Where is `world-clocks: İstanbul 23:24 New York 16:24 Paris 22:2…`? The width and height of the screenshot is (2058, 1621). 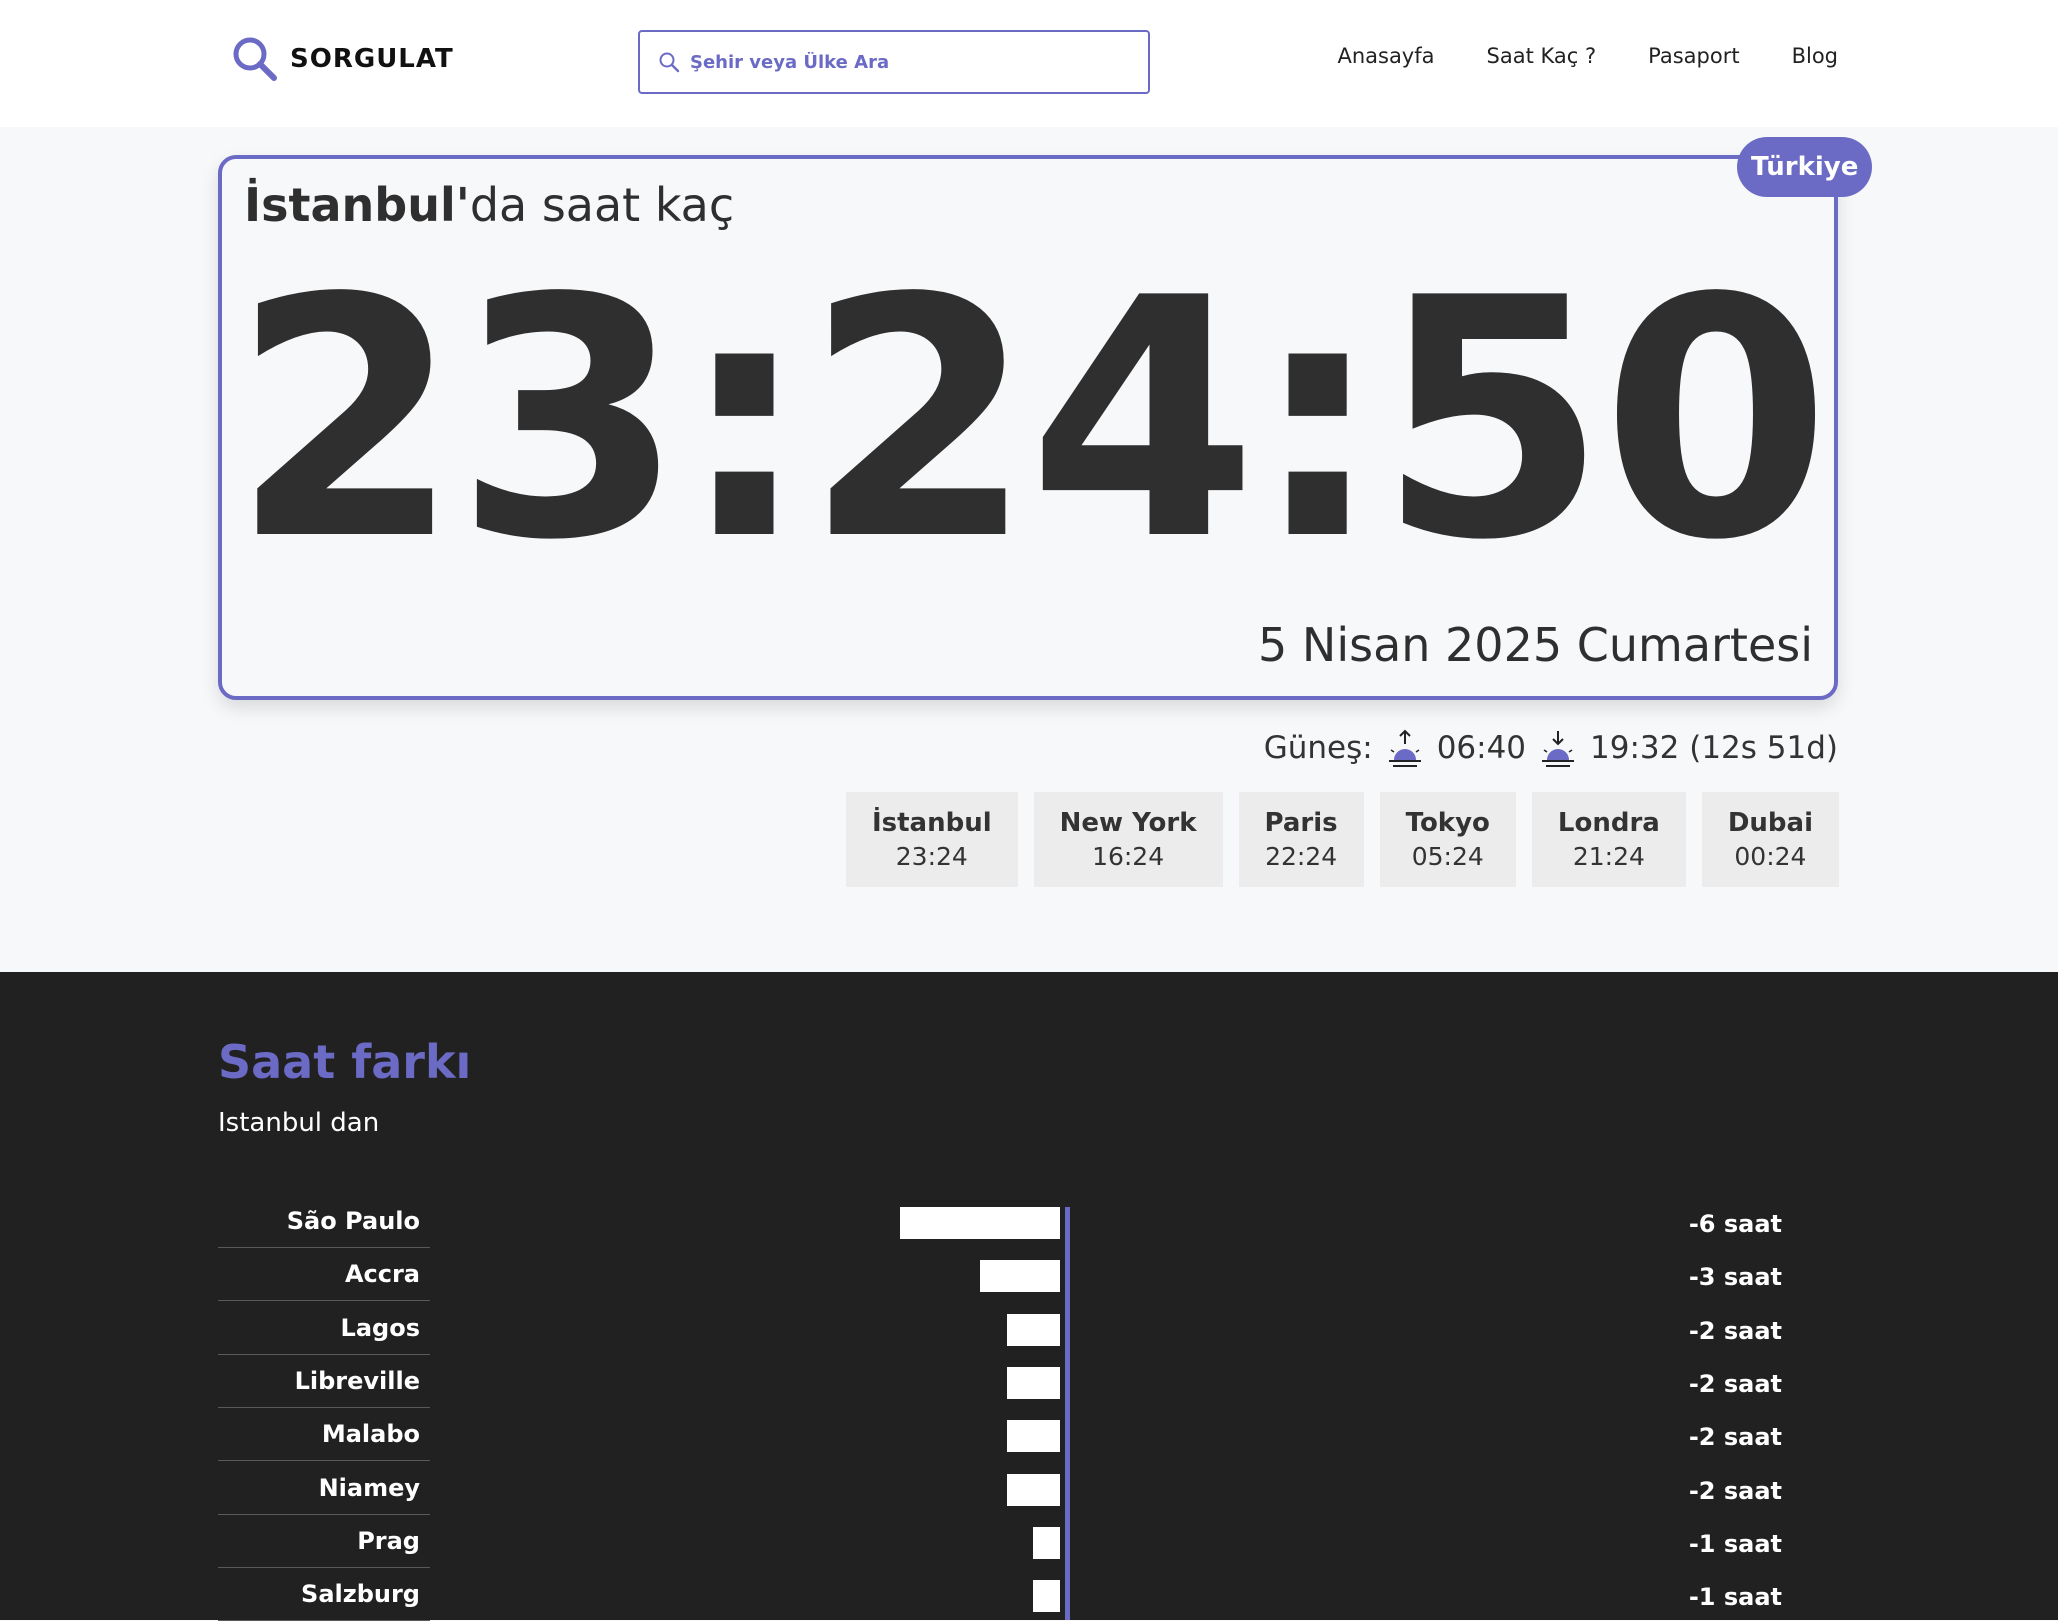
world-clocks: İstanbul 23:24 New York 16:24 Paris 22:2… is located at coordinates (1342, 839).